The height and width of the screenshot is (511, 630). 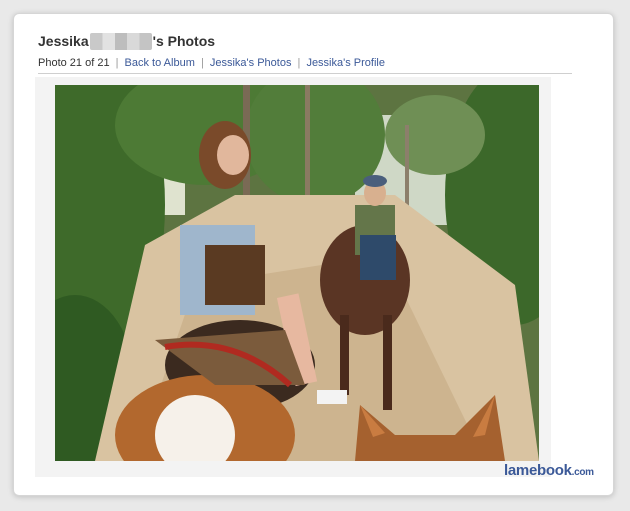 What do you see at coordinates (538, 470) in the screenshot?
I see `watermark-brand: lamebook` at bounding box center [538, 470].